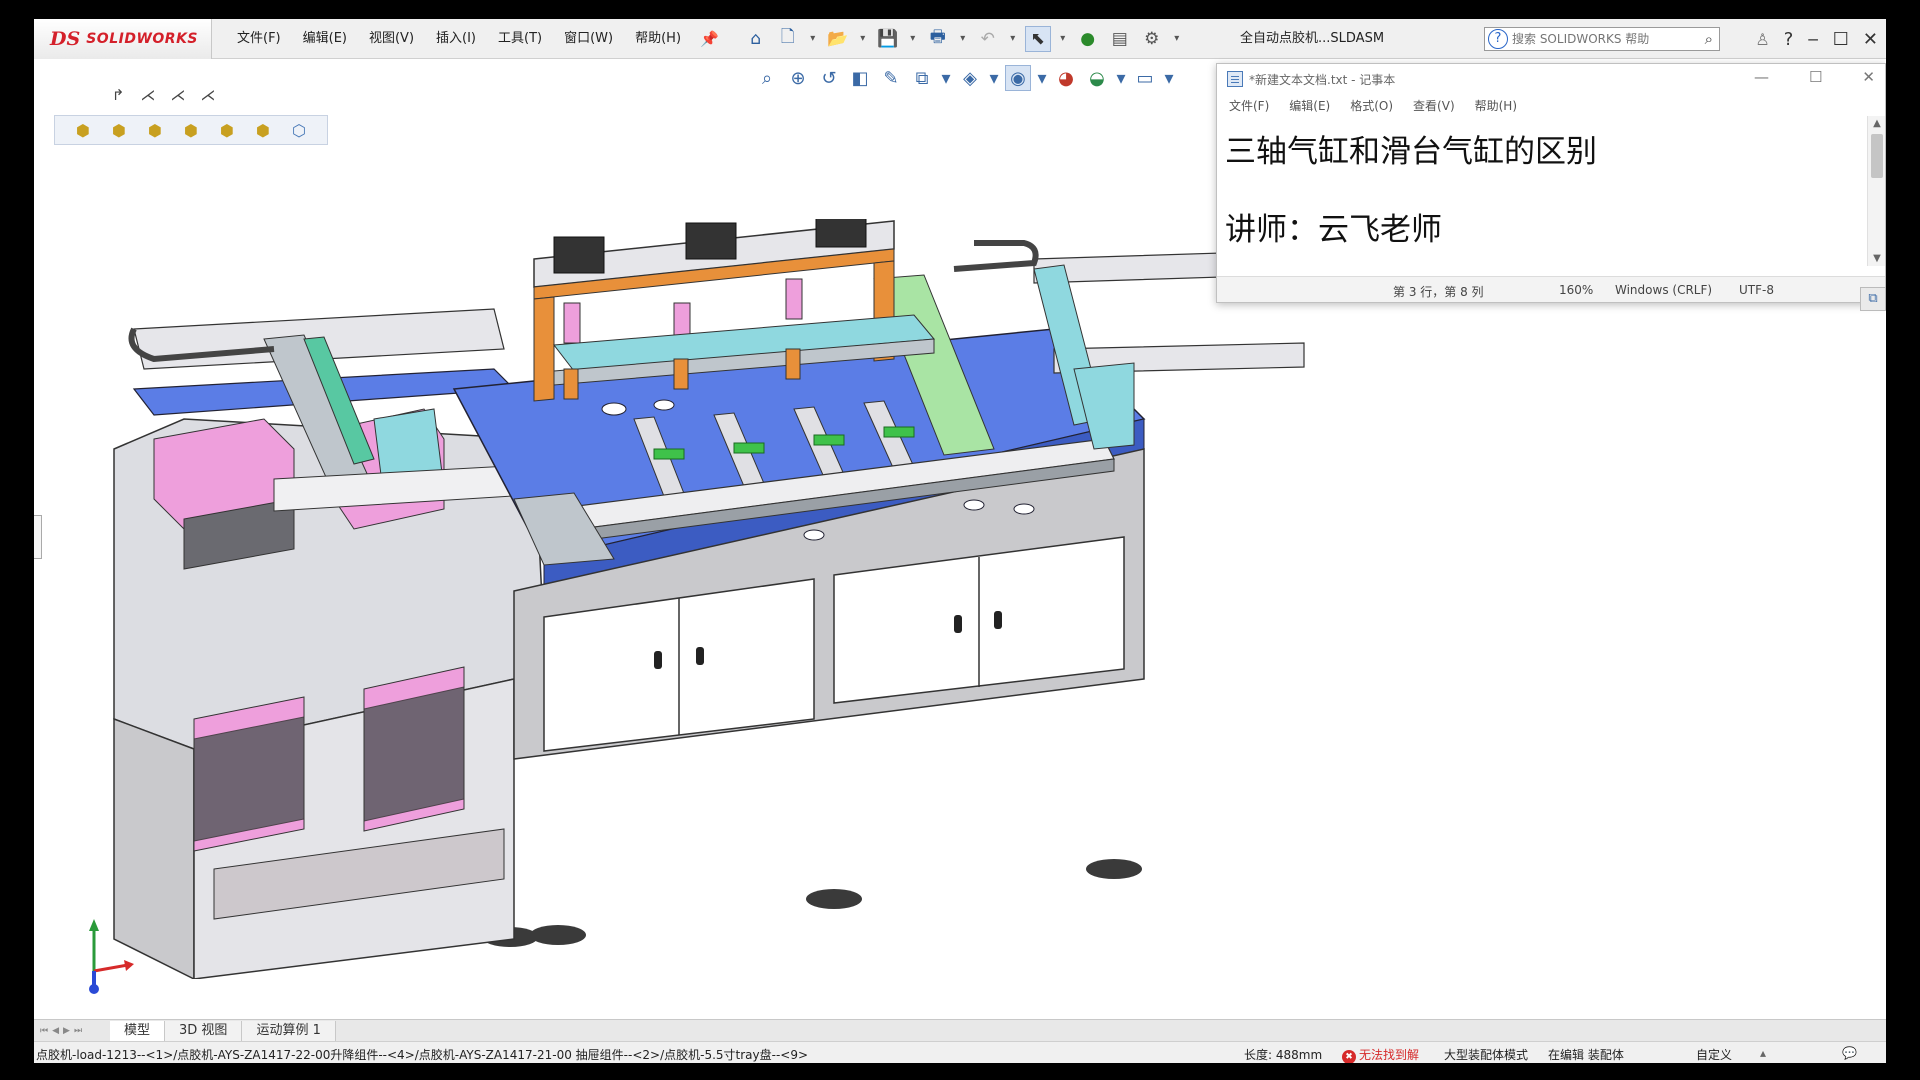 Image resolution: width=1920 pixels, height=1080 pixels. Describe the element at coordinates (1066, 78) in the screenshot. I see `edit-appearance-icon: ◕` at that location.